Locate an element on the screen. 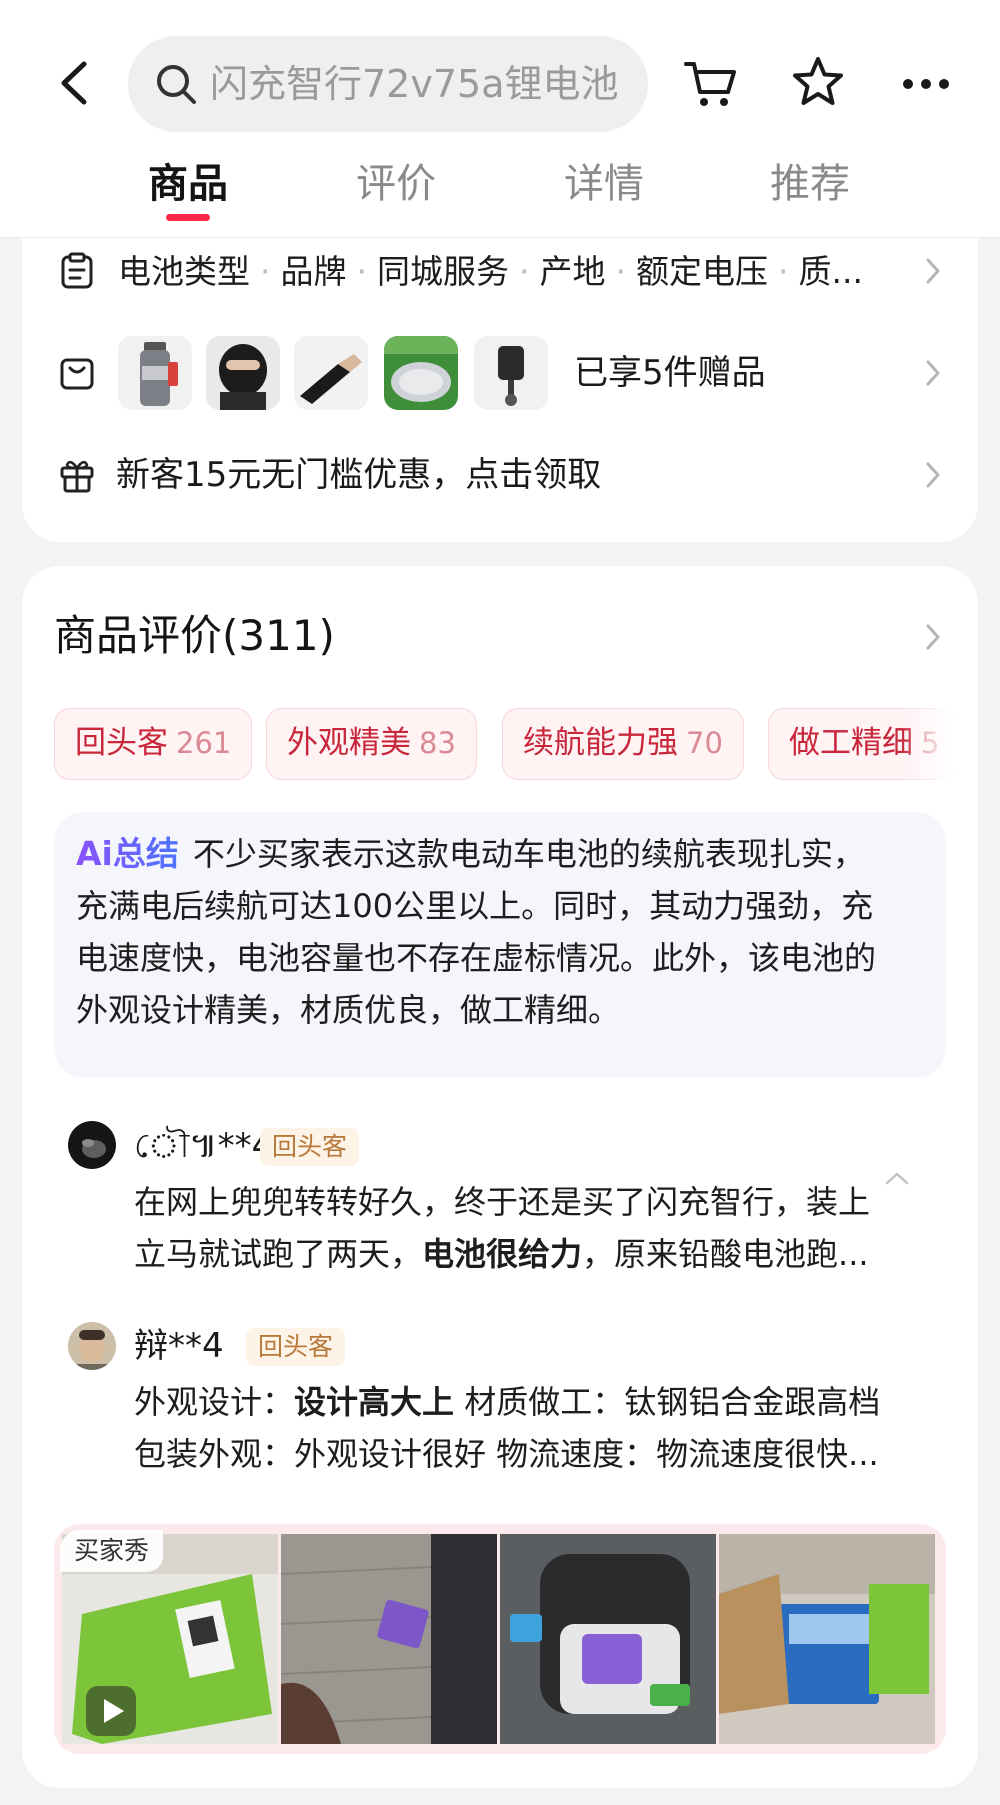 Image resolution: width=1000 pixels, height=1805 pixels. search-icon is located at coordinates (176, 84).